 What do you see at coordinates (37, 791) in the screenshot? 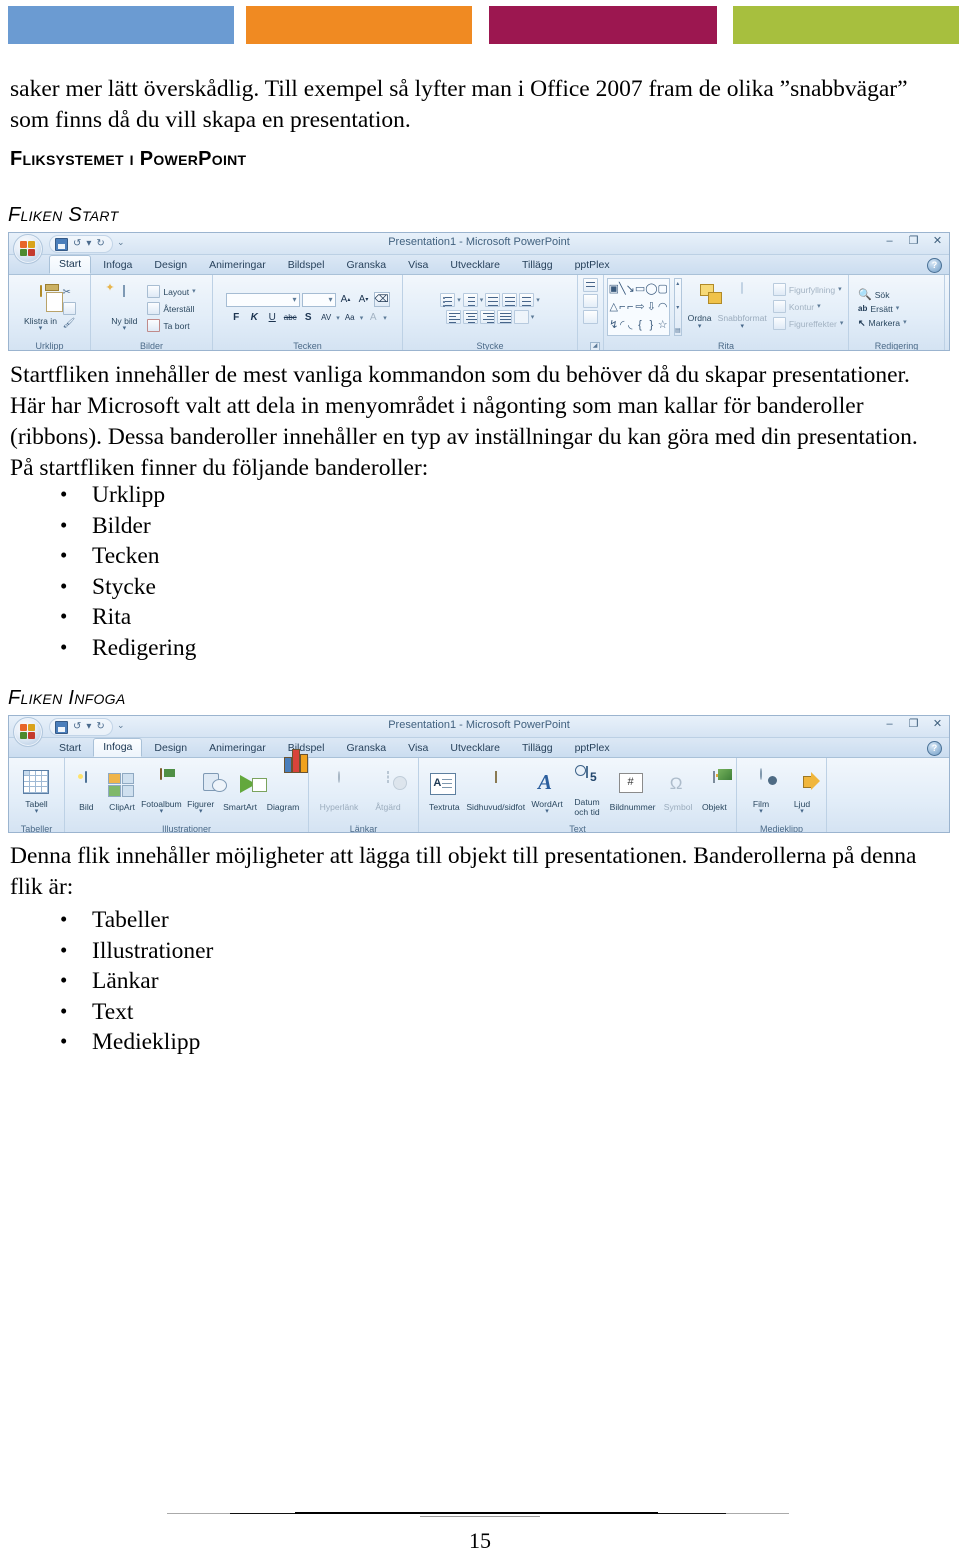
I see `table-button: Tabell ▾` at bounding box center [37, 791].